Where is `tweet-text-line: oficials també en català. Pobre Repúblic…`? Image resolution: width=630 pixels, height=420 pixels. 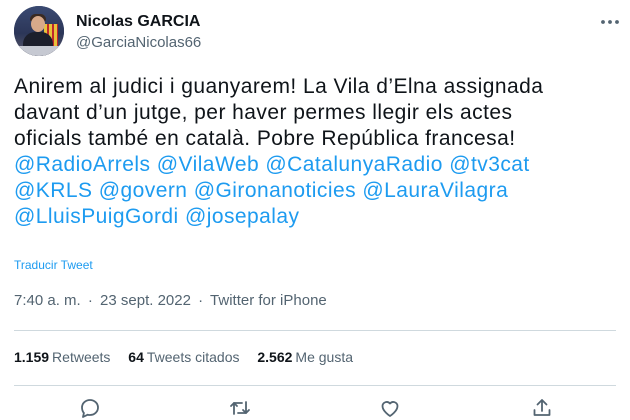
tweet-text-line: oficials també en català. Pobre Repúblic… is located at coordinates (265, 138).